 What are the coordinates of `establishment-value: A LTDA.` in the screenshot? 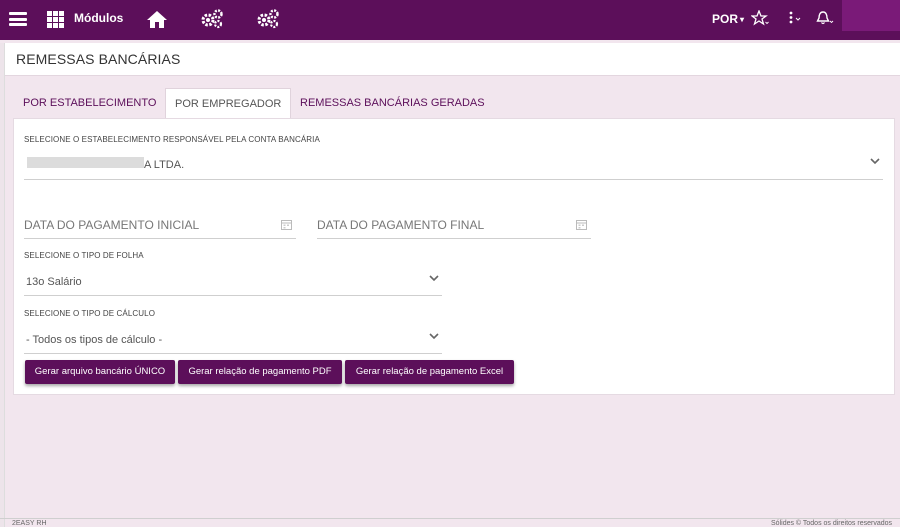 It's located at (164, 165).